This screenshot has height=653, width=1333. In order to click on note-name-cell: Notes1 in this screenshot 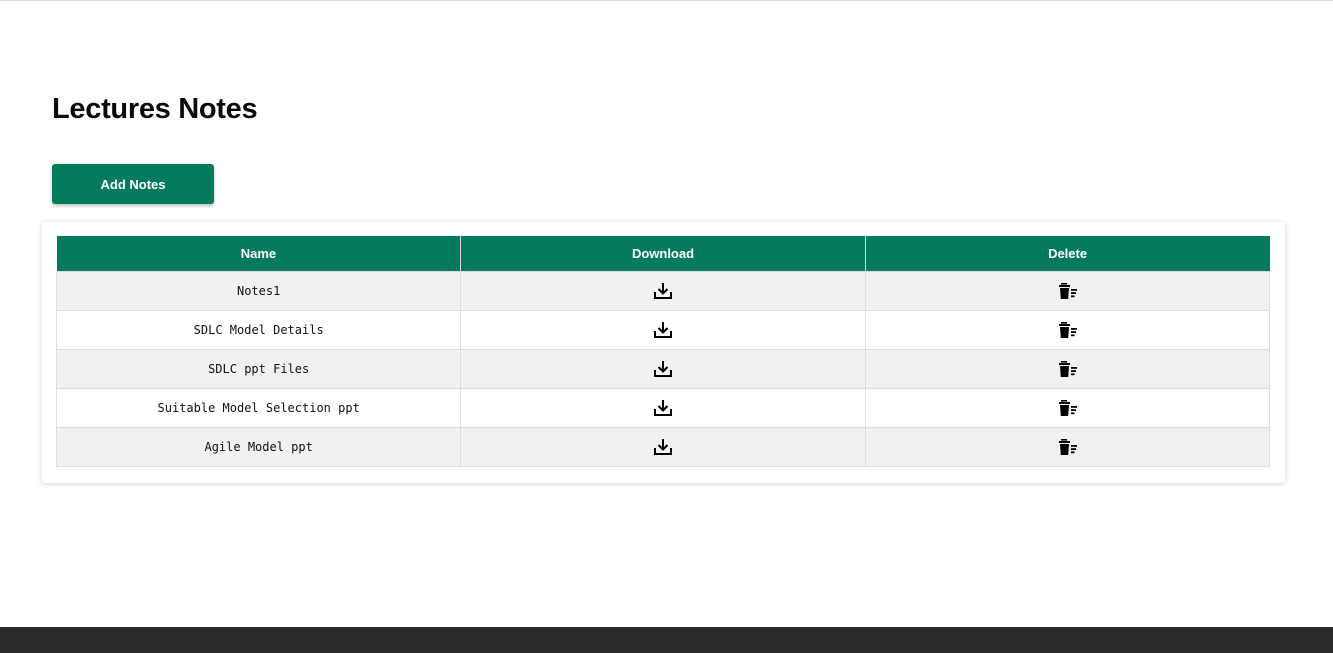, I will do `click(258, 291)`.